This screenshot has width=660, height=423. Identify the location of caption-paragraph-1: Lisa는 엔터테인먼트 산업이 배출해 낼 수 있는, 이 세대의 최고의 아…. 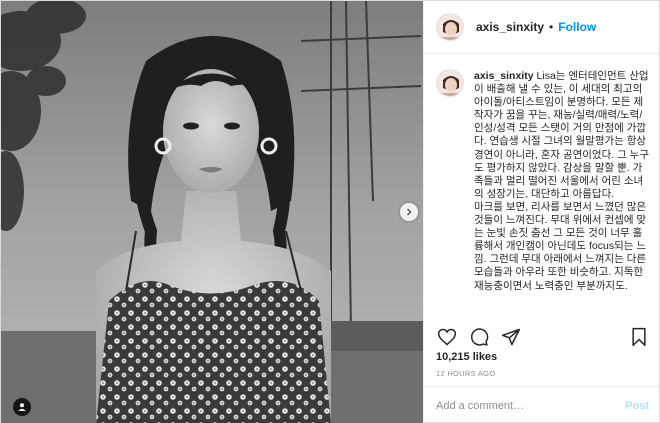
(561, 135).